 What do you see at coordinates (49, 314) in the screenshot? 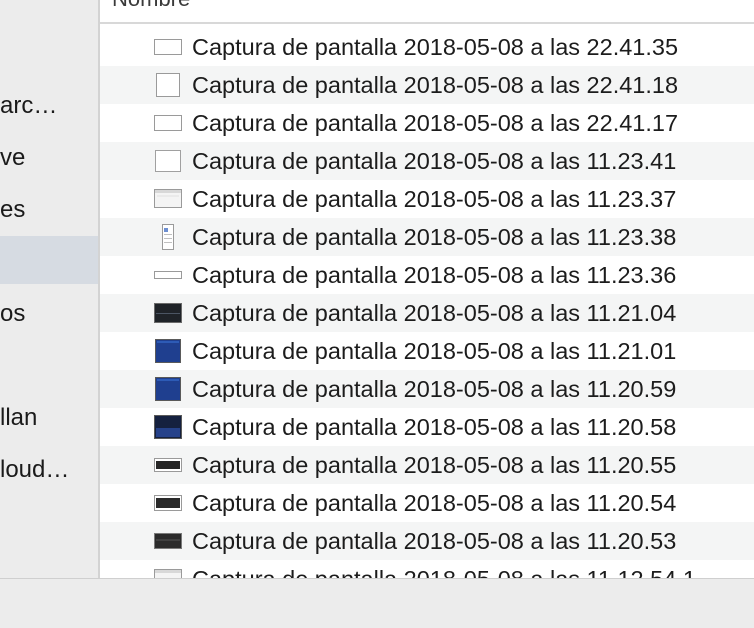
I see `sidebar-item-5: os` at bounding box center [49, 314].